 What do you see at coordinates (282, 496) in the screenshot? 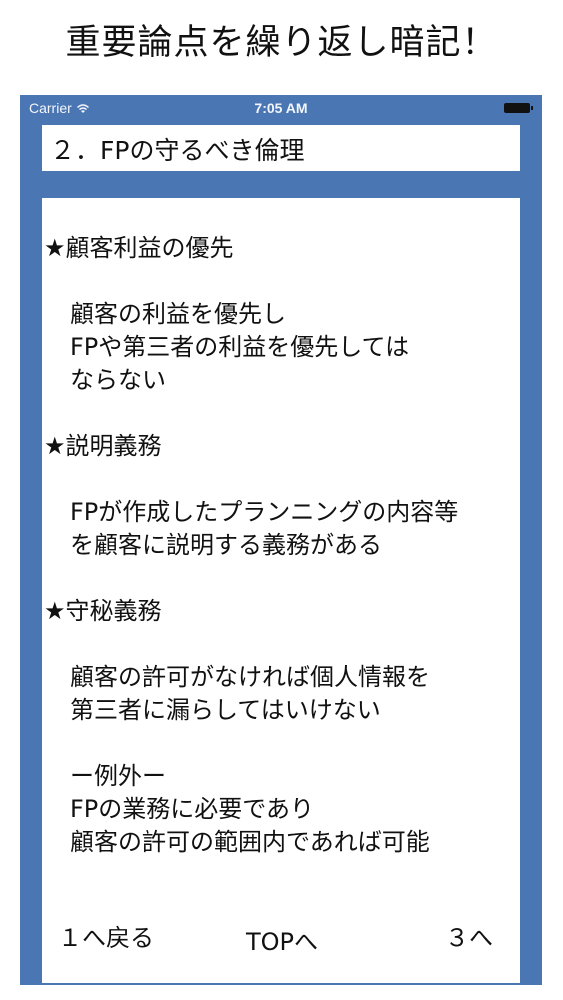
I see `section-explanation-duty: ★説明義務 FPが作成したプランニングの内容等 を顧客に説明する義務がある` at bounding box center [282, 496].